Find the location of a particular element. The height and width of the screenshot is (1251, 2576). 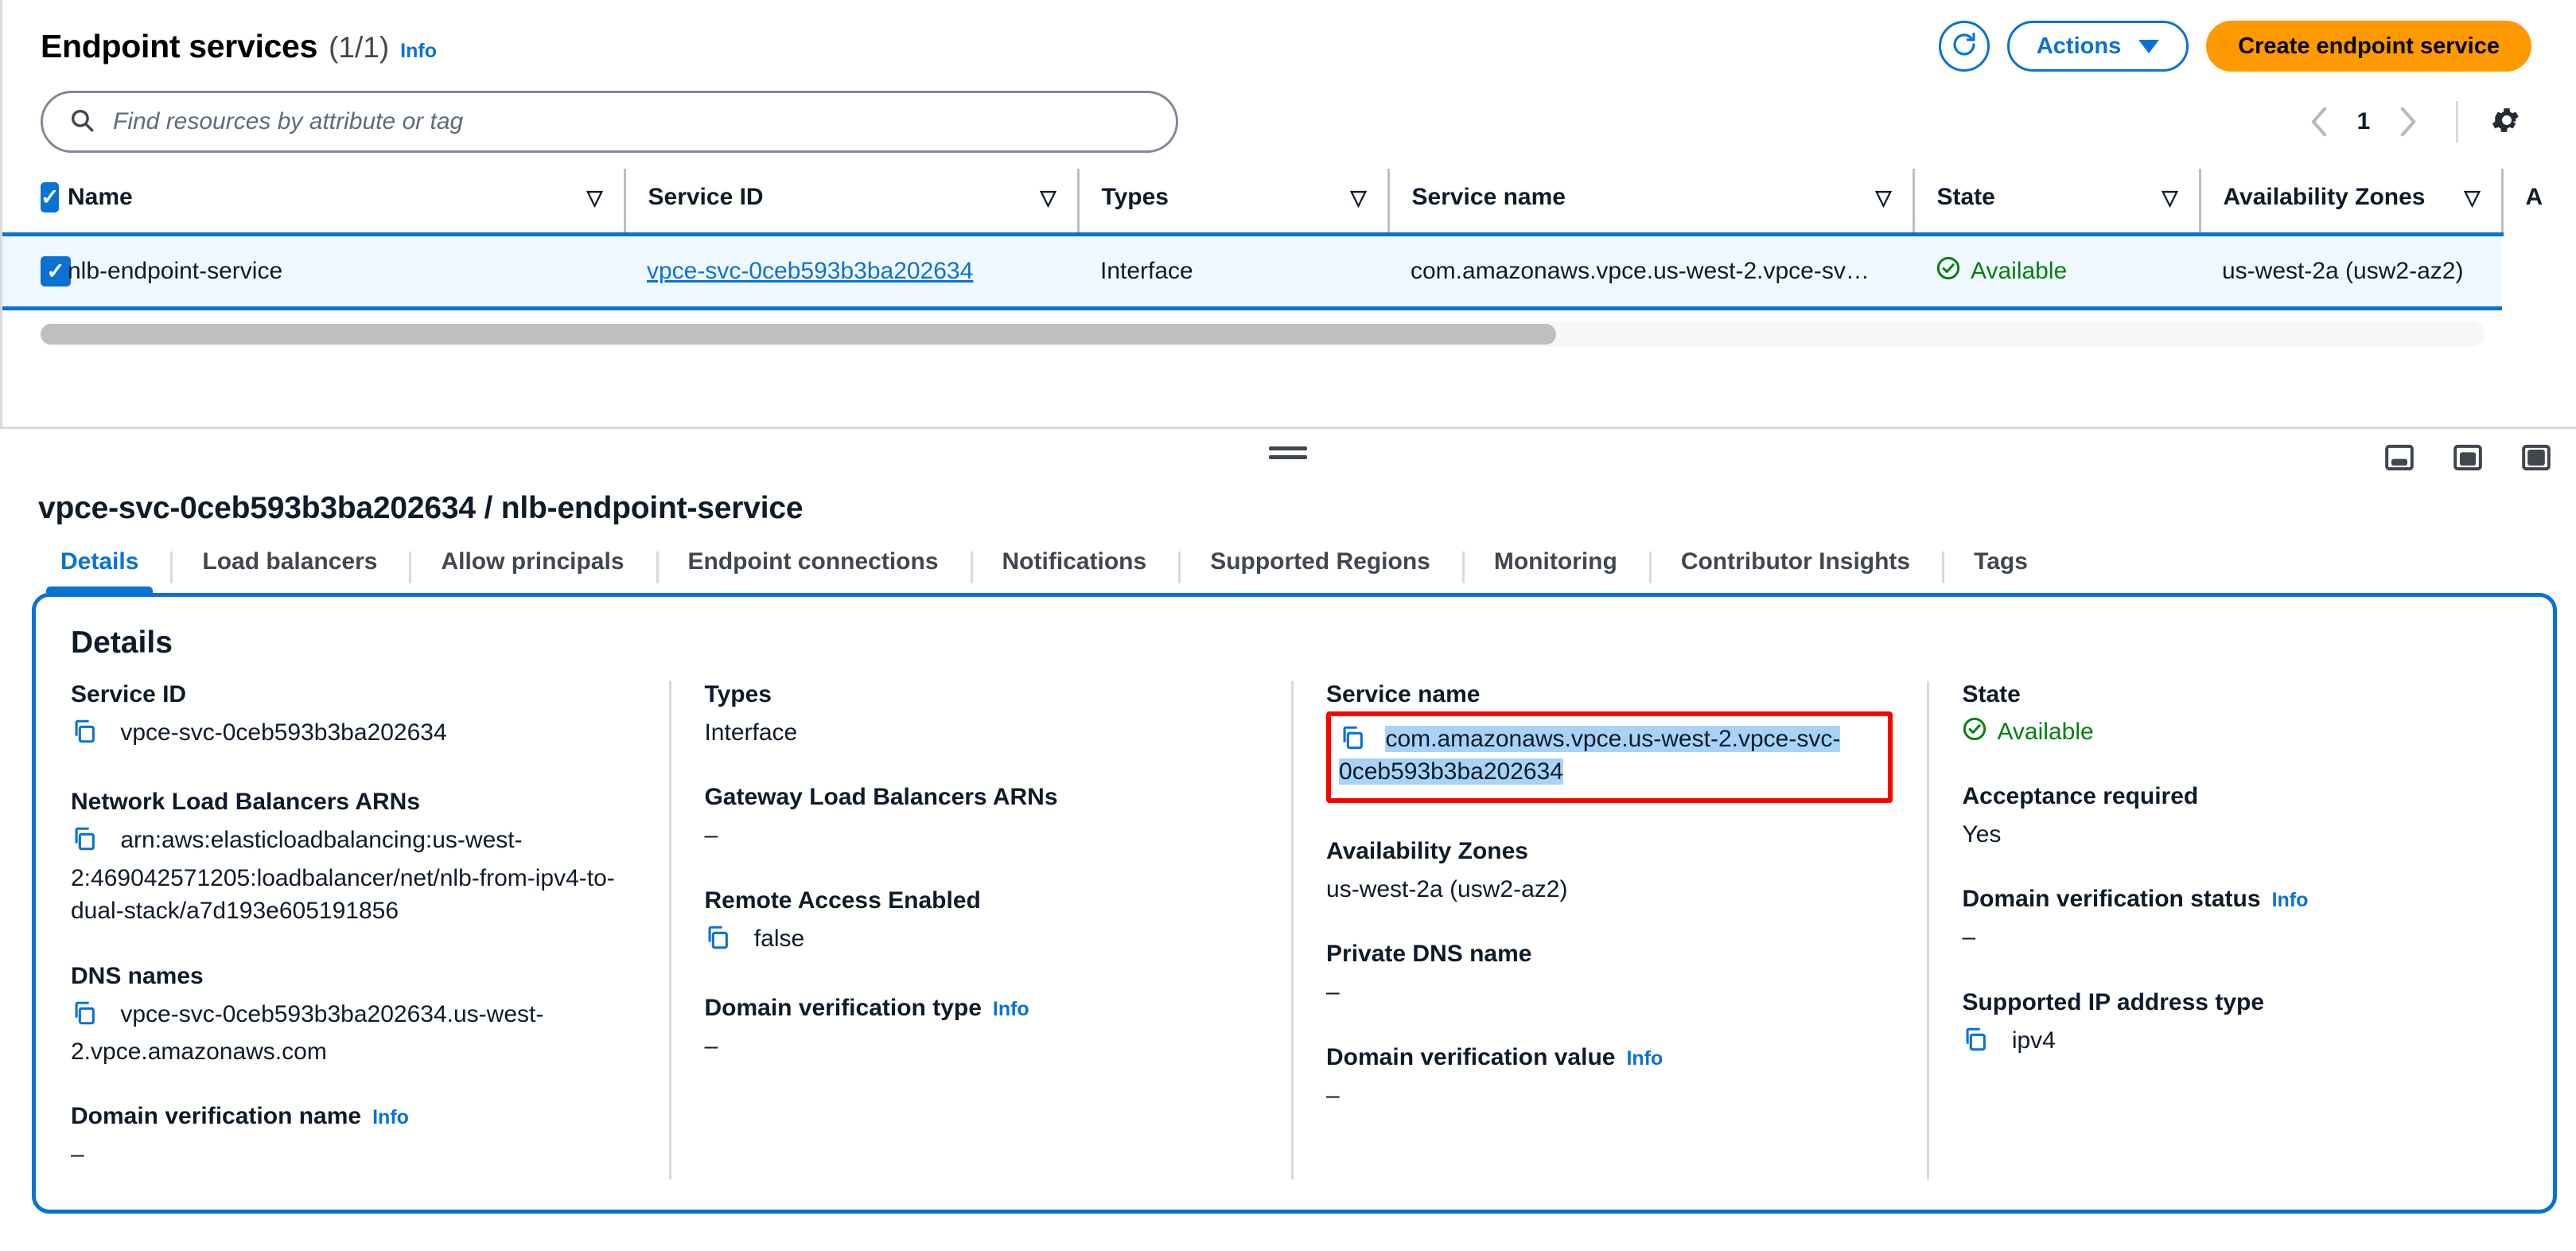

horizontal-scrollbar is located at coordinates (1263, 334).